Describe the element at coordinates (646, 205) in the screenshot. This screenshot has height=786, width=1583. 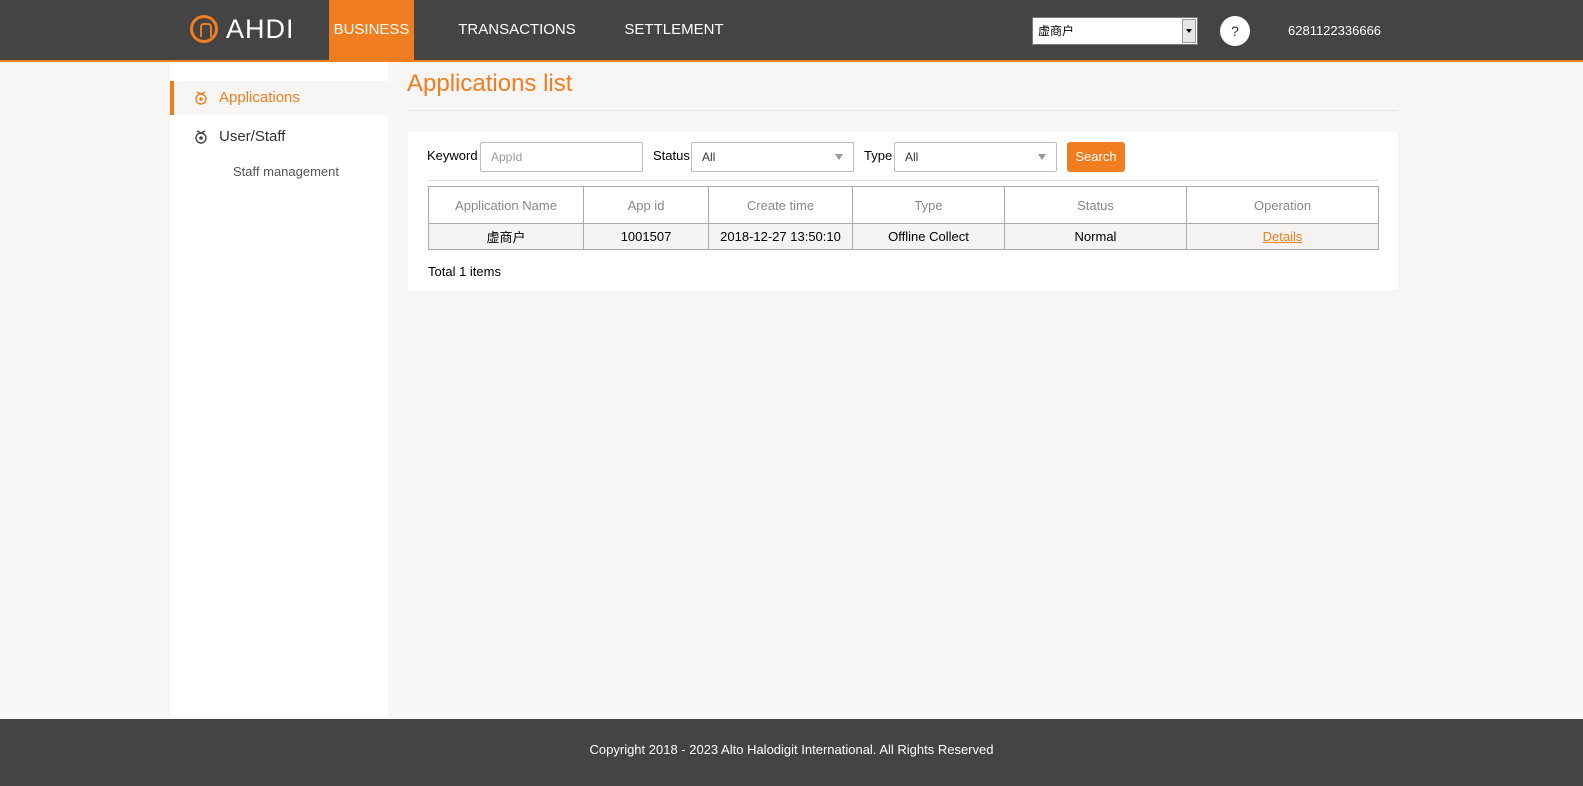
I see `column-header-app-id: App id` at that location.